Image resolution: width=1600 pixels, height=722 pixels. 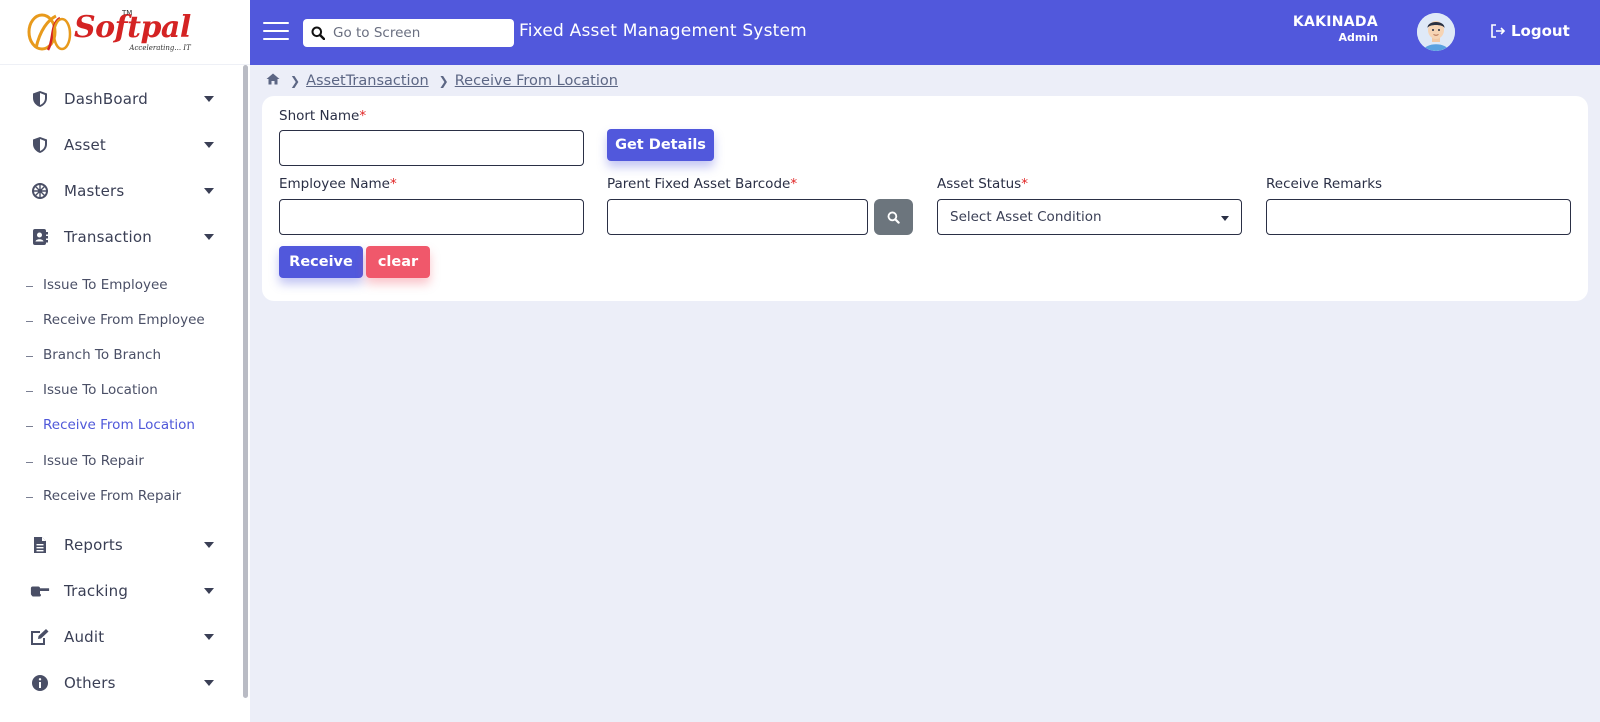 What do you see at coordinates (1418, 217) in the screenshot?
I see `receive-remarks-input` at bounding box center [1418, 217].